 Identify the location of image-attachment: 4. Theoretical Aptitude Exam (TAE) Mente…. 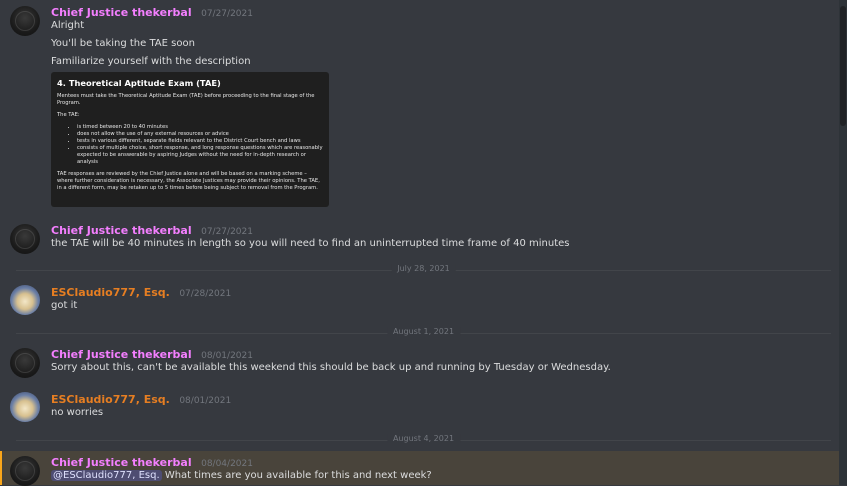
(190, 139).